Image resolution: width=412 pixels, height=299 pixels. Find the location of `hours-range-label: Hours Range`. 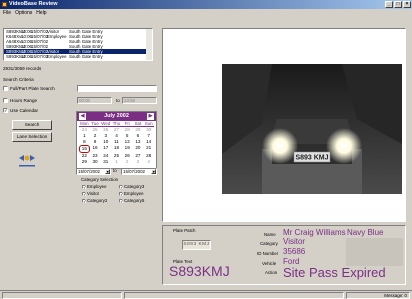

hours-range-label: Hours Range is located at coordinates (24, 100).